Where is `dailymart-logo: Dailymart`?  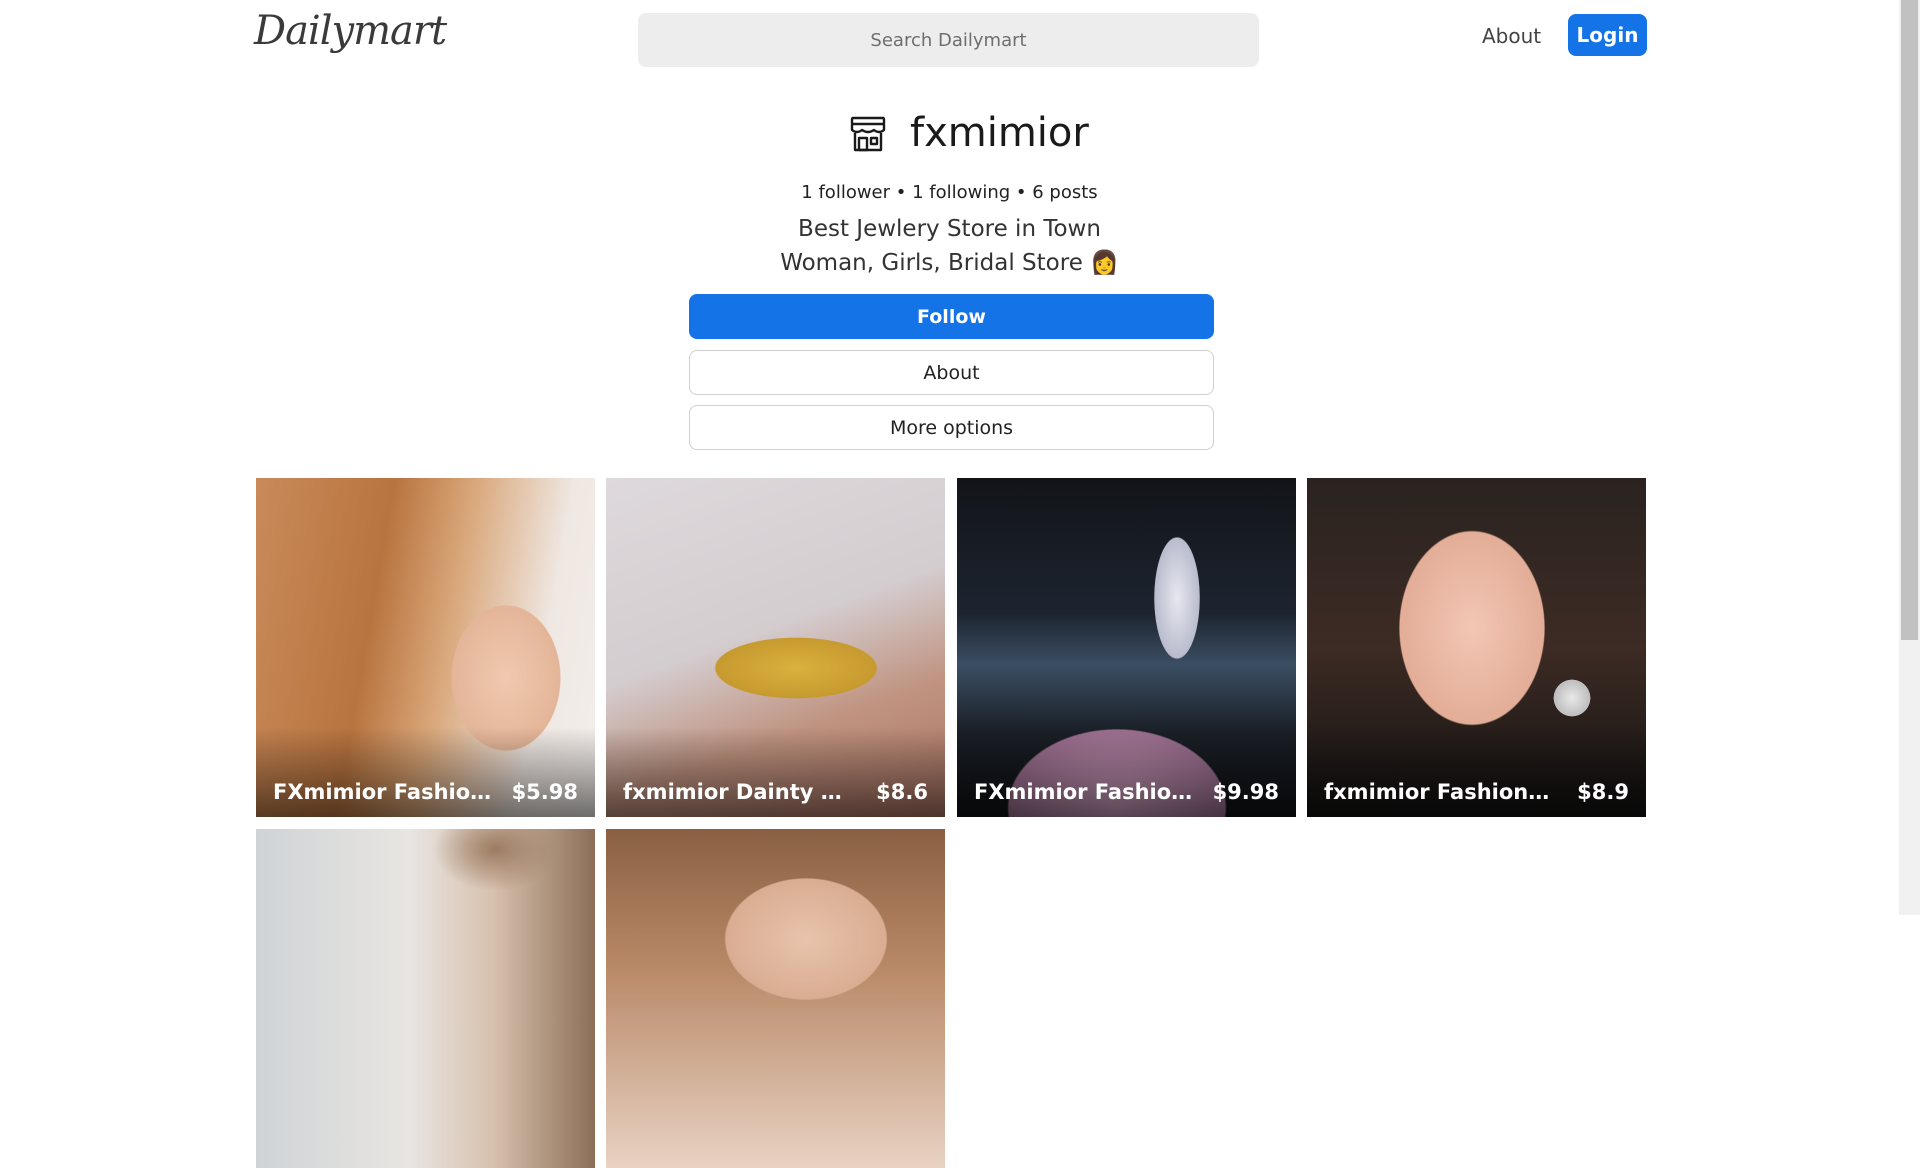
dailymart-logo: Dailymart is located at coordinates (350, 31).